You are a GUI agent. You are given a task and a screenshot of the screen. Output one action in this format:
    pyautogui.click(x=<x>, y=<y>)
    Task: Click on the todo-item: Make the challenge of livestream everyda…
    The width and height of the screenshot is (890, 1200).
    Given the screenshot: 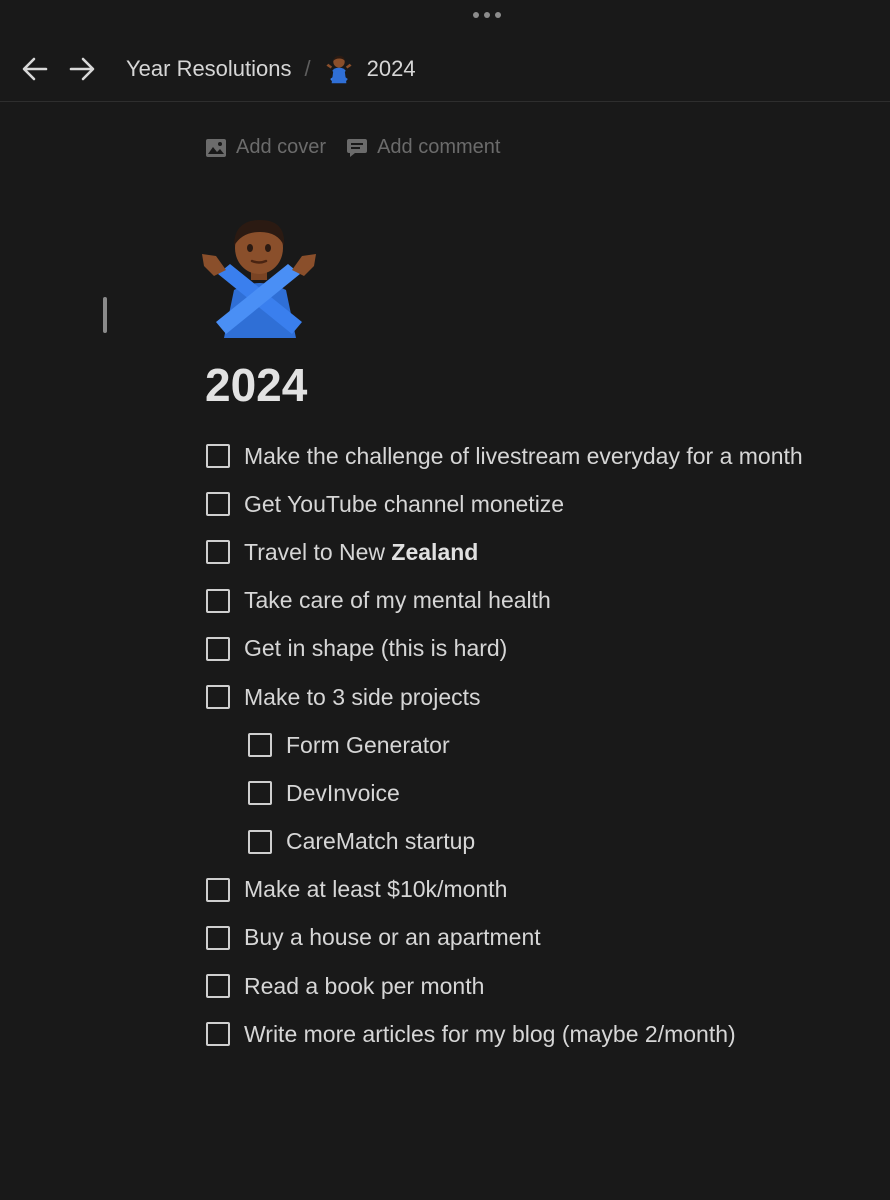 What is the action you would take?
    pyautogui.click(x=536, y=456)
    